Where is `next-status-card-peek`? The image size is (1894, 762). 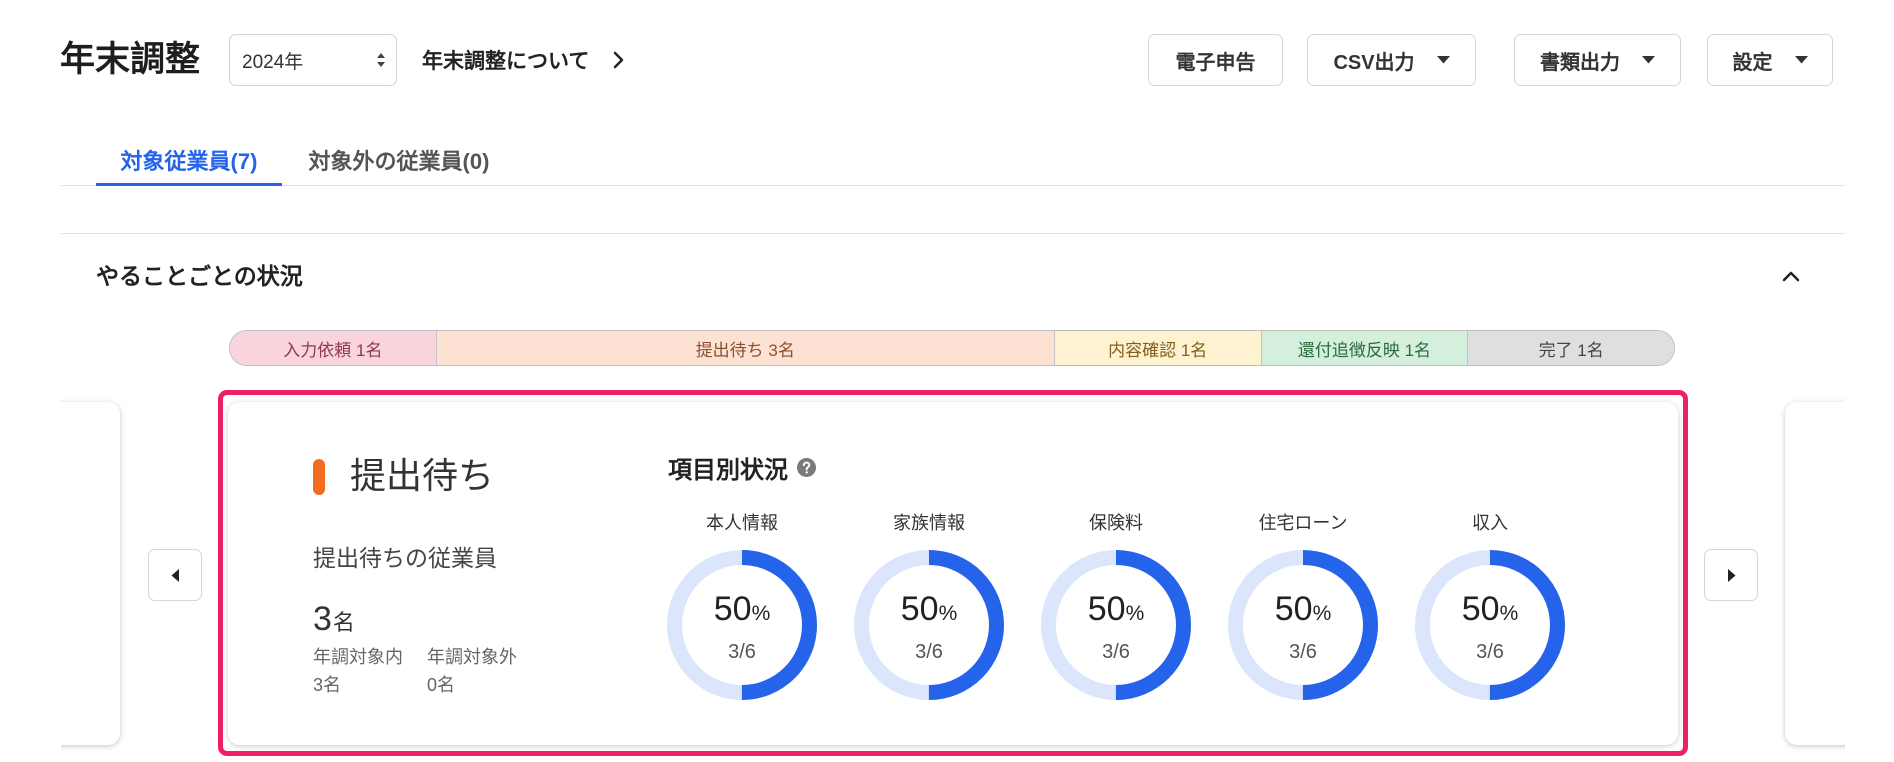
next-status-card-peek is located at coordinates (1815, 573).